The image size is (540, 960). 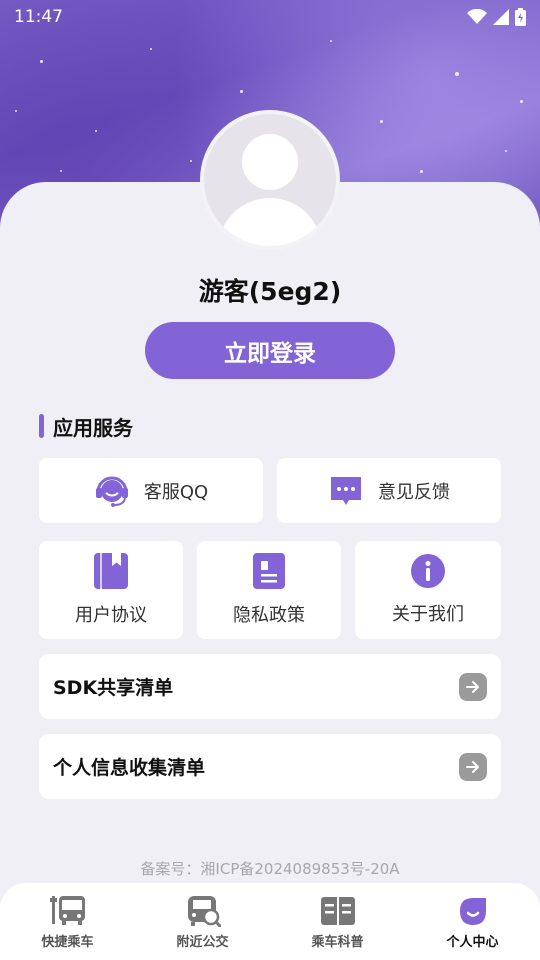 I want to click on section-title: 应用服务, so click(x=86, y=426).